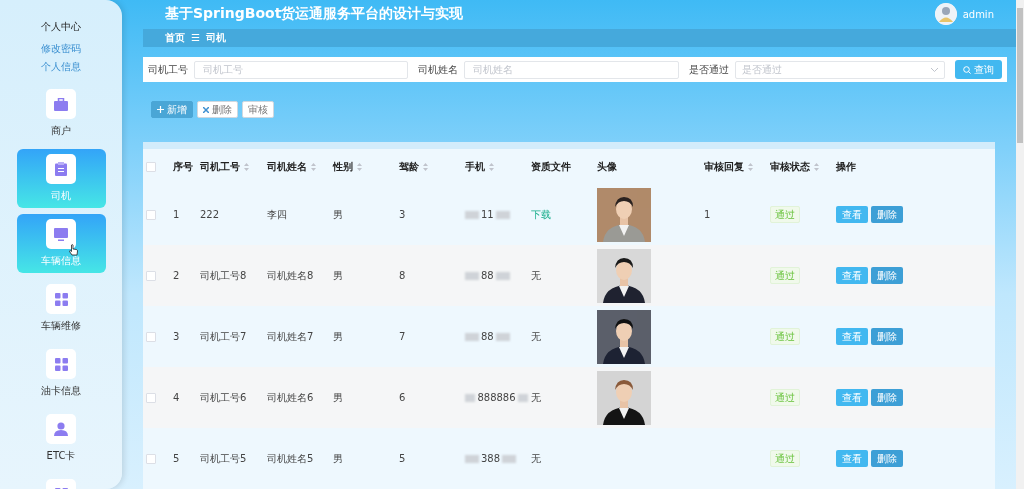 The image size is (1024, 489). What do you see at coordinates (258, 109) in the screenshot?
I see `review-button: 审核` at bounding box center [258, 109].